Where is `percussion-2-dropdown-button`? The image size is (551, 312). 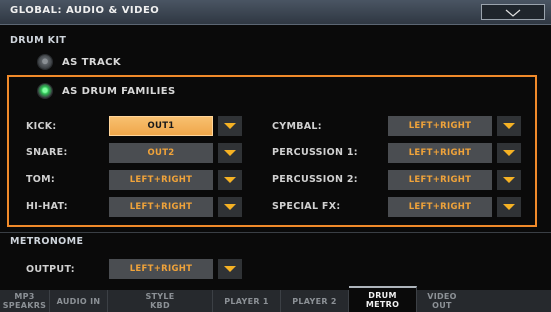 percussion-2-dropdown-button is located at coordinates (509, 180).